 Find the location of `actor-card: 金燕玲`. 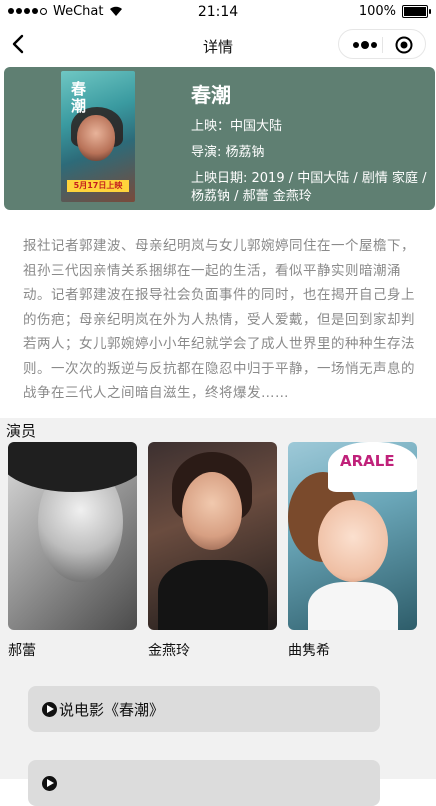

actor-card: 金燕玲 is located at coordinates (212, 551).